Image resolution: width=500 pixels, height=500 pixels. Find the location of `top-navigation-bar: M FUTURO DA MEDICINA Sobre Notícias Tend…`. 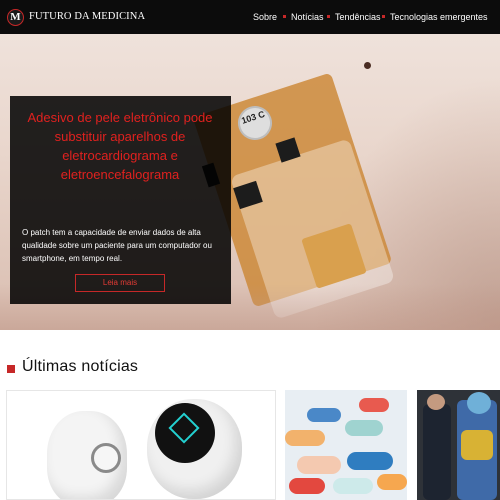

top-navigation-bar: M FUTURO DA MEDICINA Sobre Notícias Tend… is located at coordinates (250, 17).